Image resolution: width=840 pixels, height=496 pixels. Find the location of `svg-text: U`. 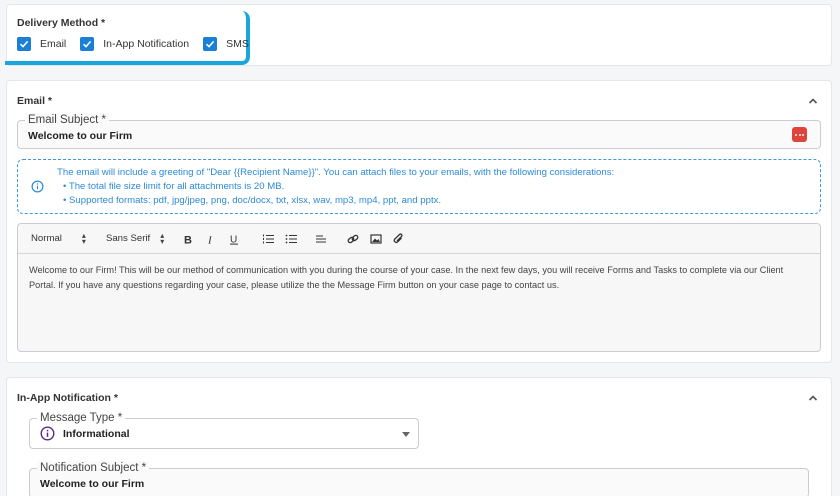

svg-text: U is located at coordinates (233, 239).